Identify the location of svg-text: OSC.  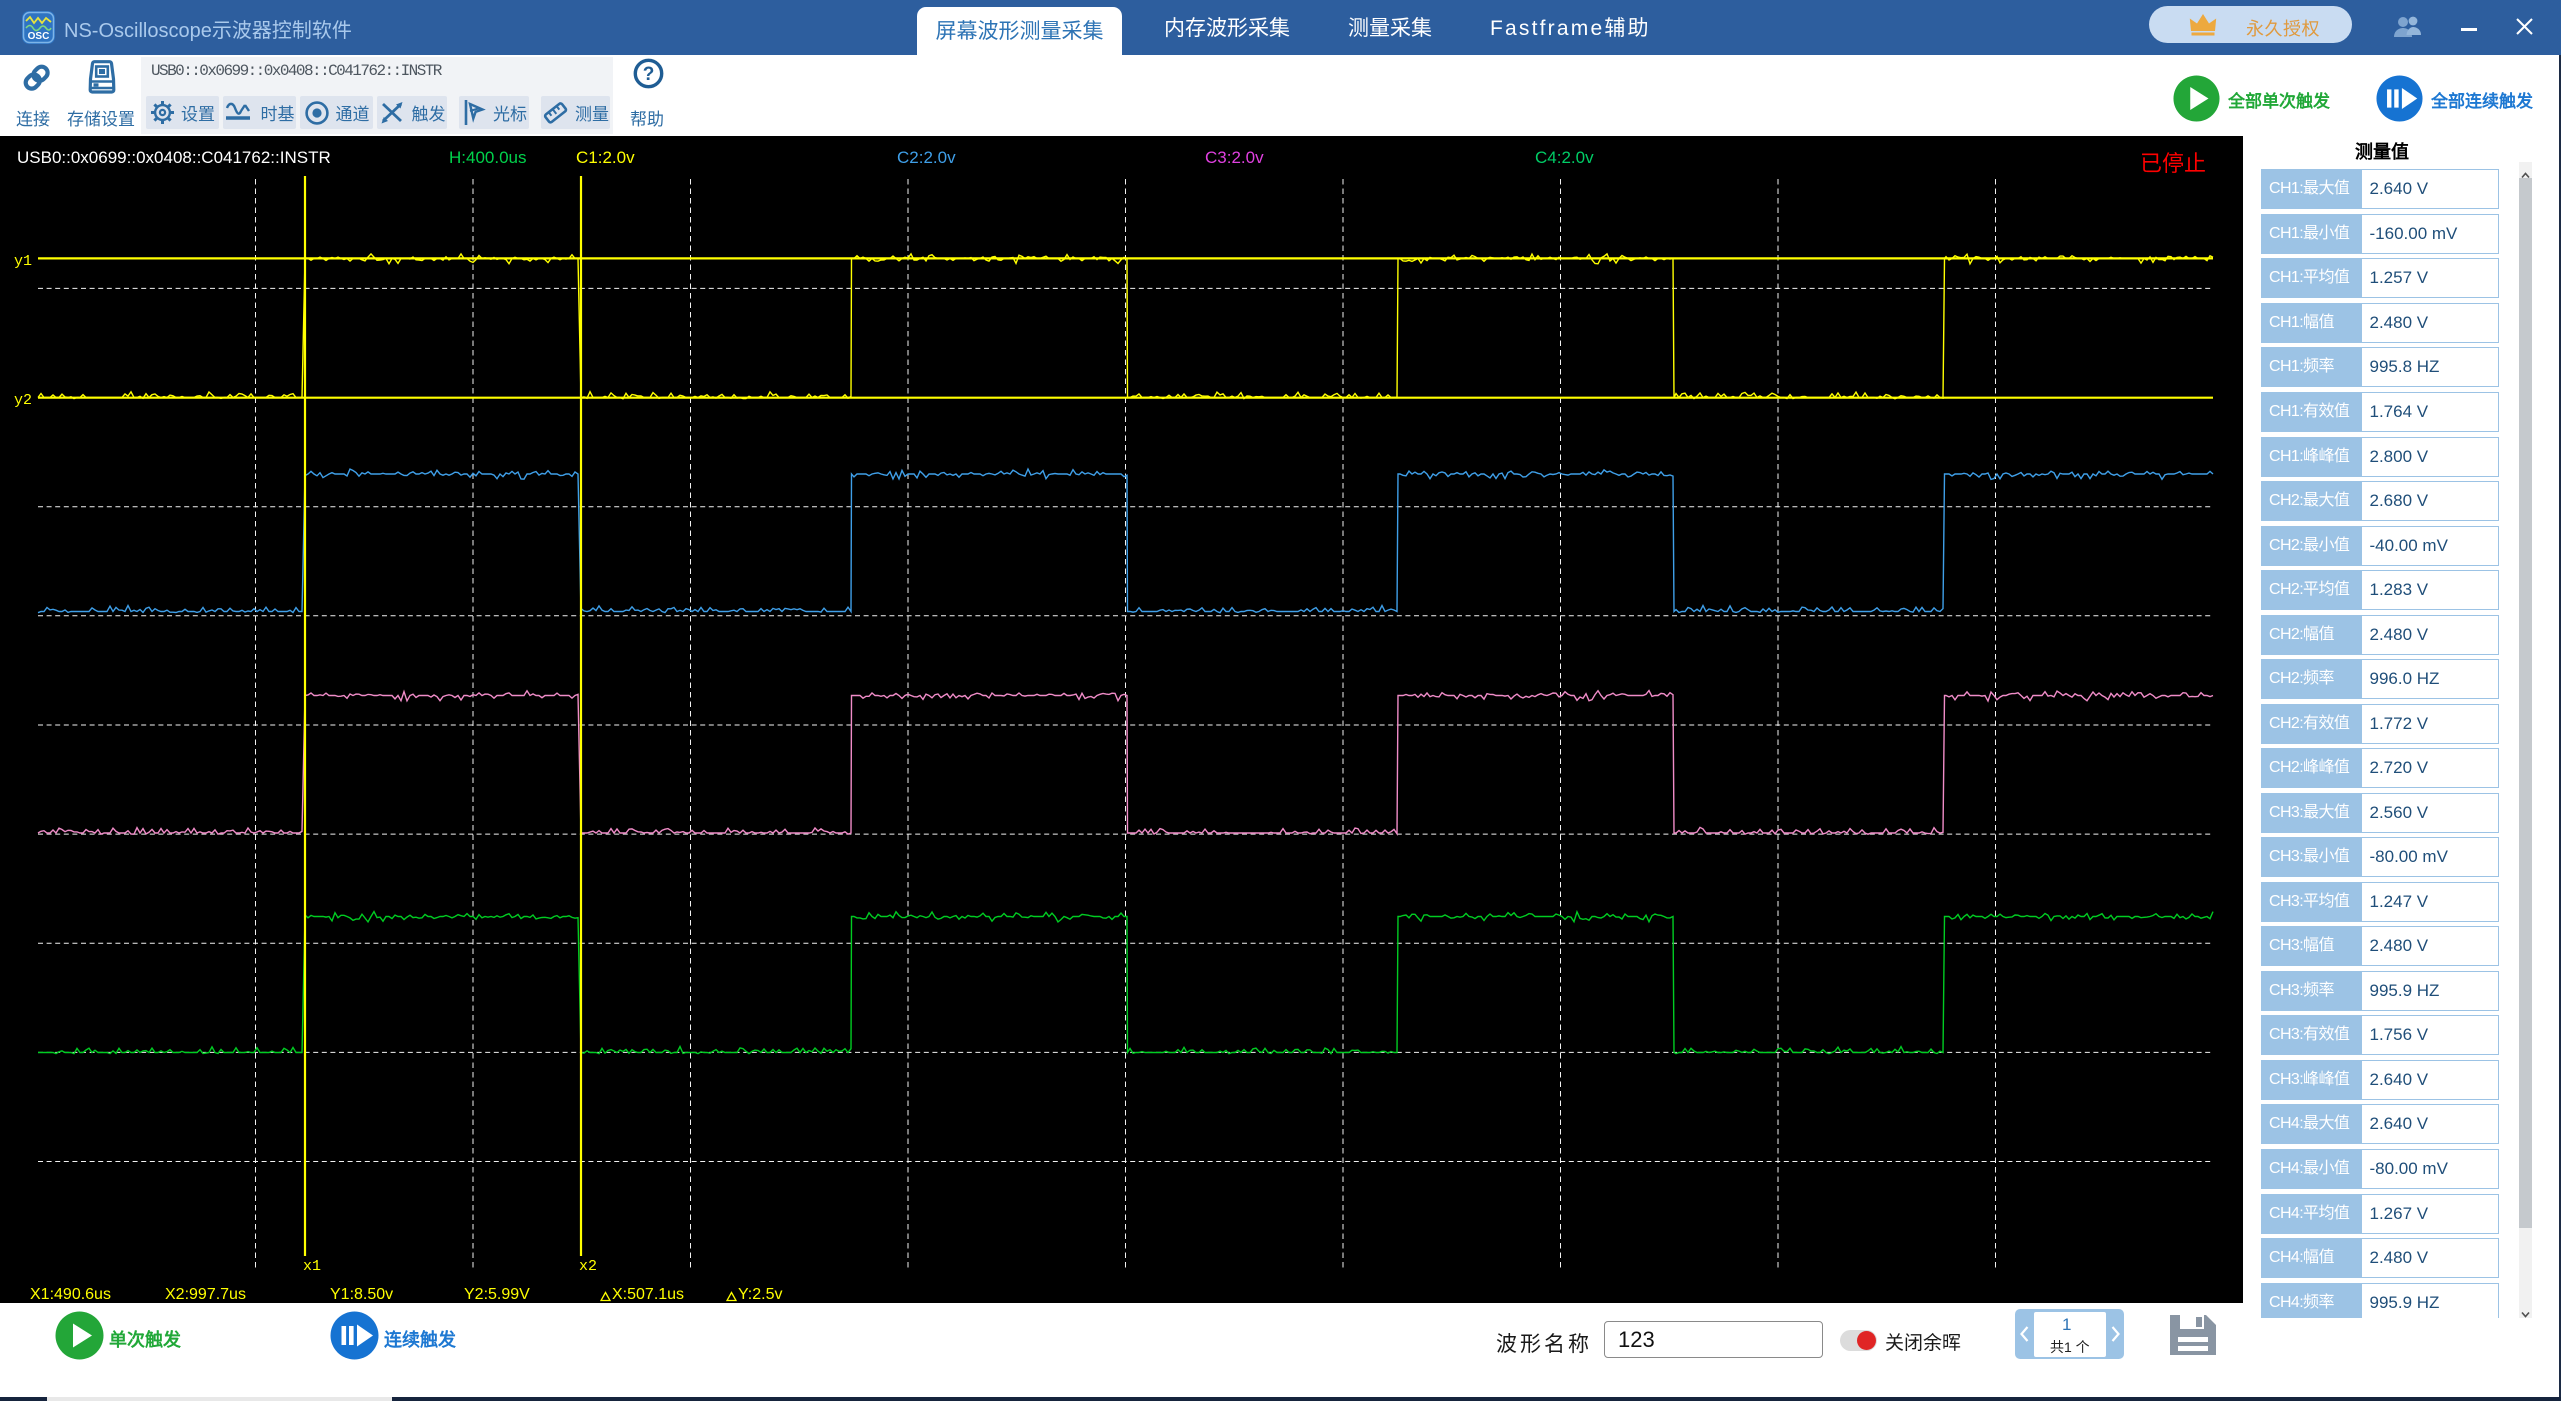
(39, 36).